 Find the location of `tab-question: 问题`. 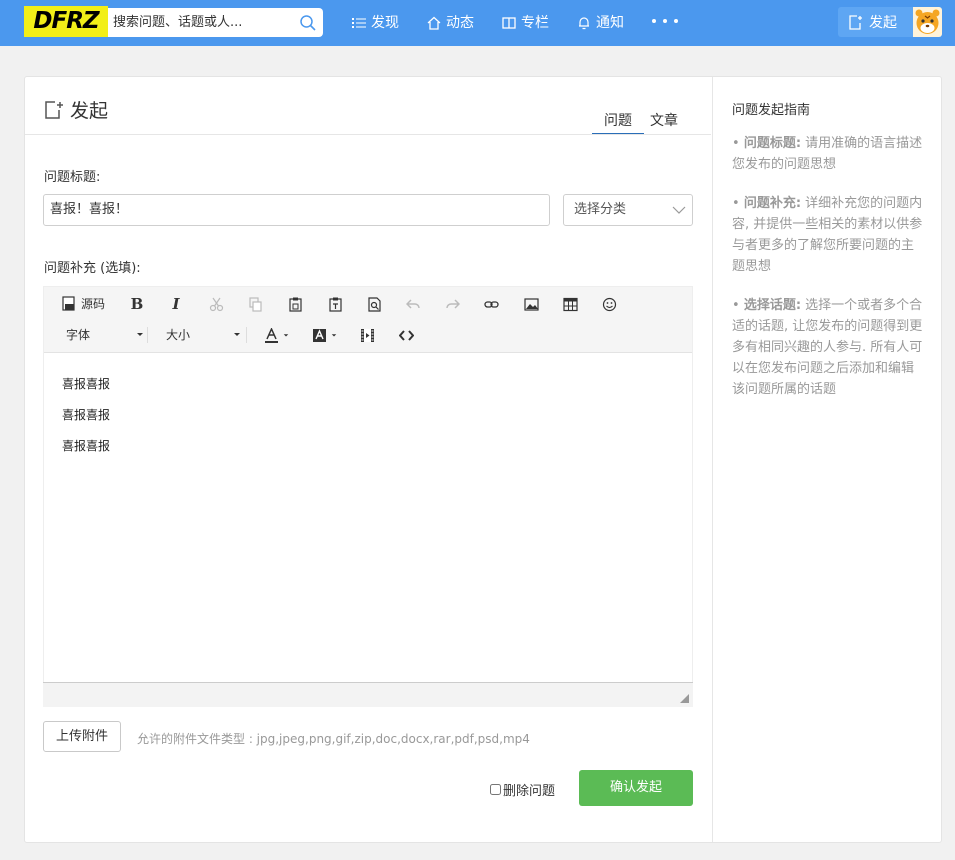

tab-question: 问题 is located at coordinates (618, 122).